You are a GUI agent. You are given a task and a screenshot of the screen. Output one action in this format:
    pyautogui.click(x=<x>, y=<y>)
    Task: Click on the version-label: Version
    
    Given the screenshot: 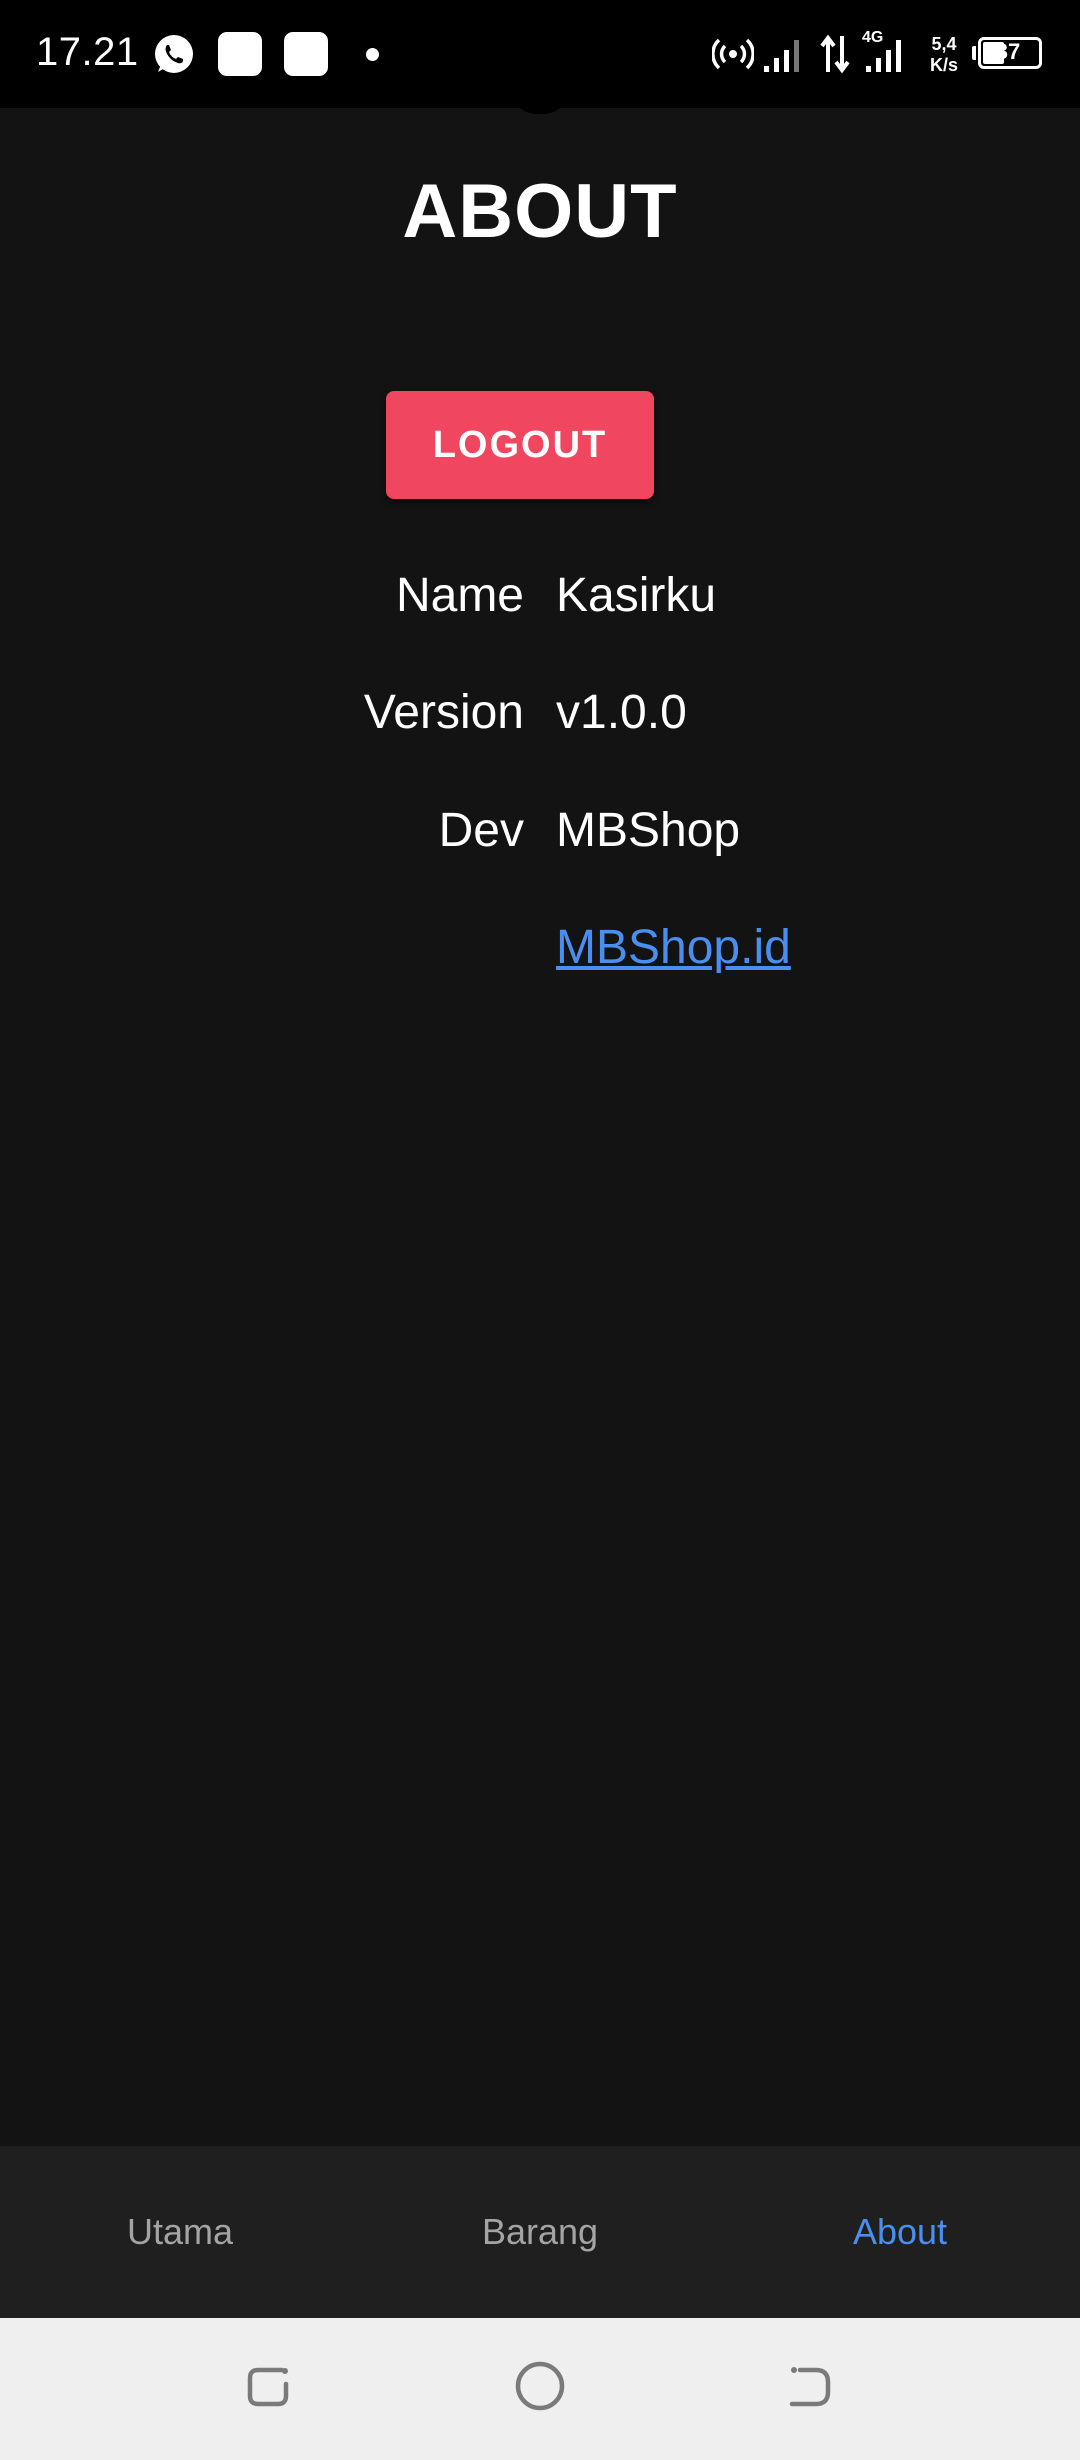 What is the action you would take?
    pyautogui.click(x=443, y=712)
    